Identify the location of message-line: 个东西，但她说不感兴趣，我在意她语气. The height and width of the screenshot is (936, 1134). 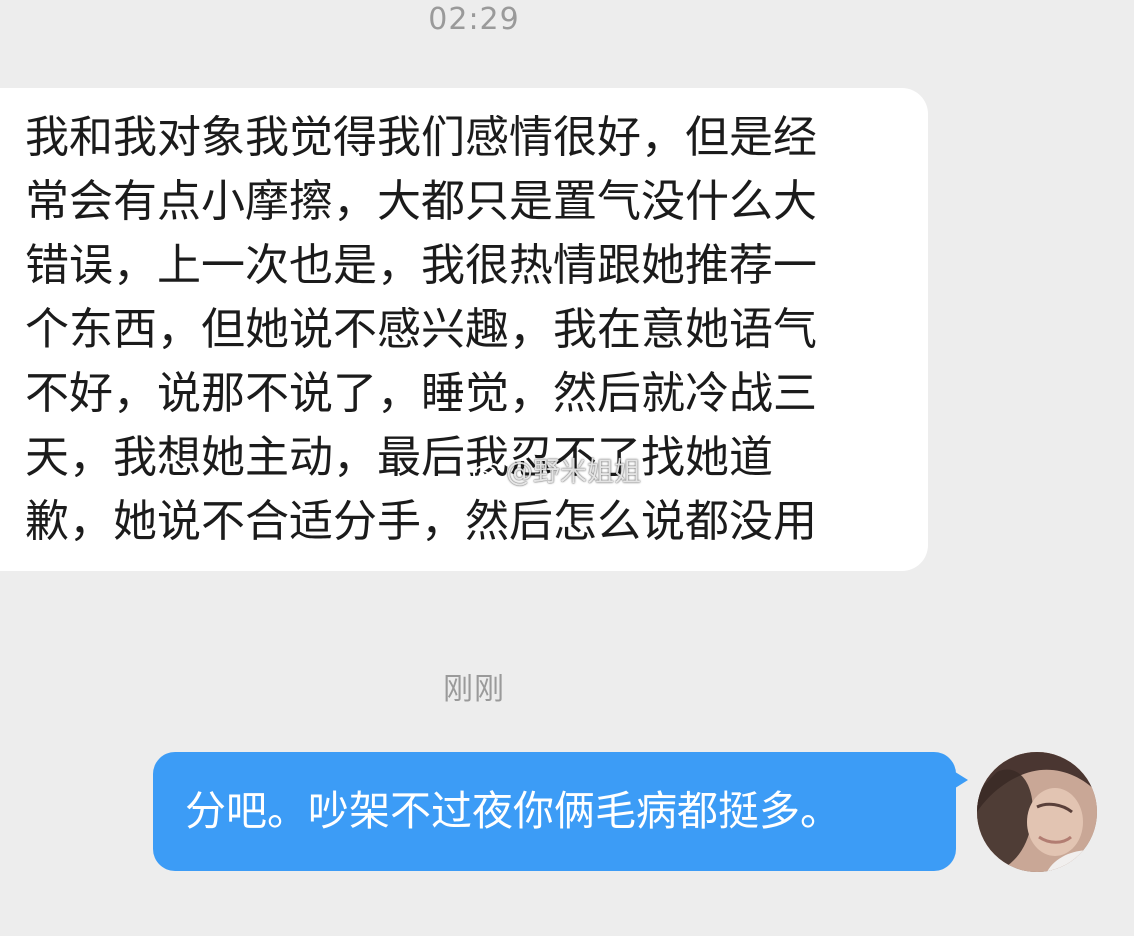
(421, 329).